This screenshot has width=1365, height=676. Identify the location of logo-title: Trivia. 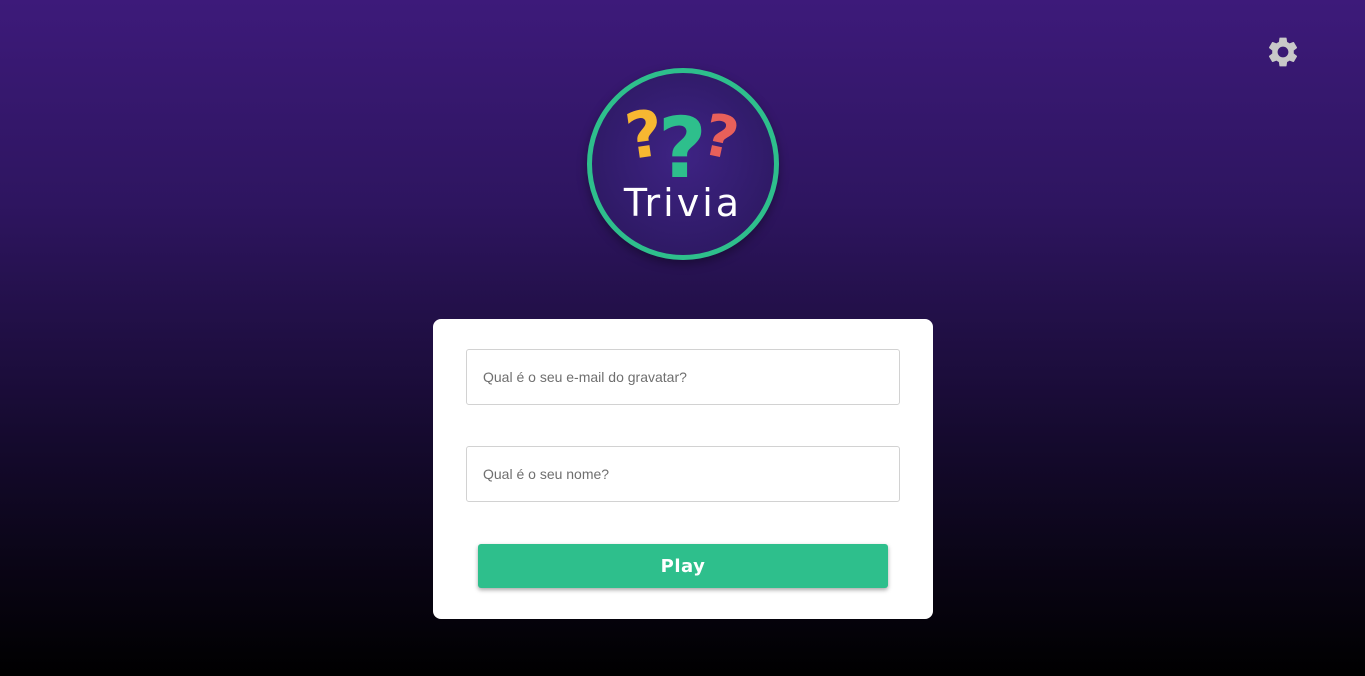
(683, 203).